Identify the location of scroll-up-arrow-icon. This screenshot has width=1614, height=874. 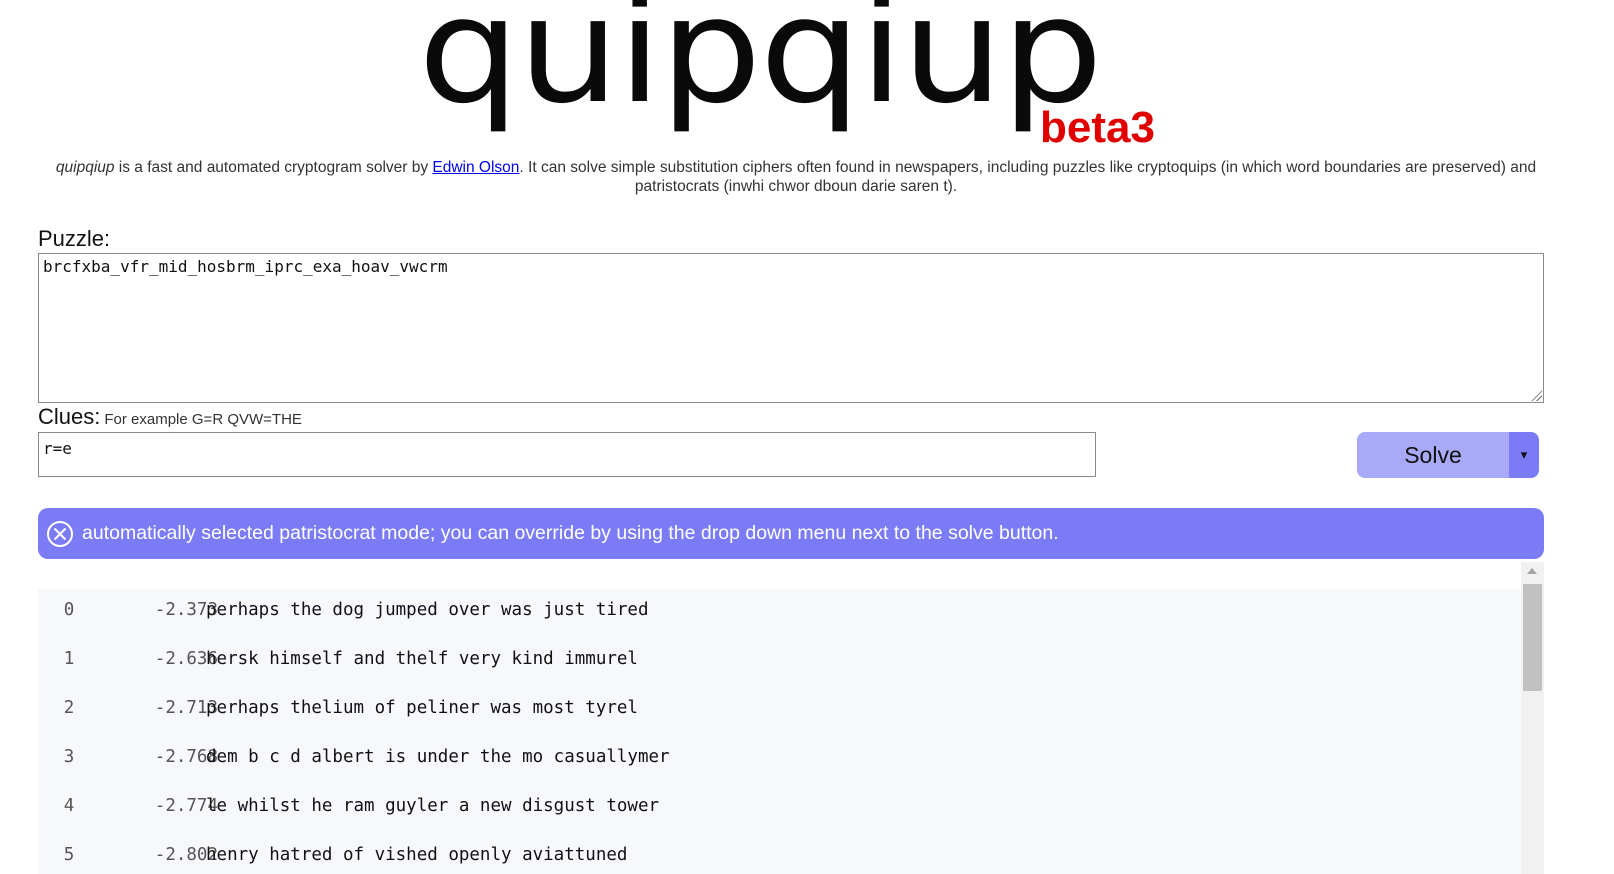
(1532, 571).